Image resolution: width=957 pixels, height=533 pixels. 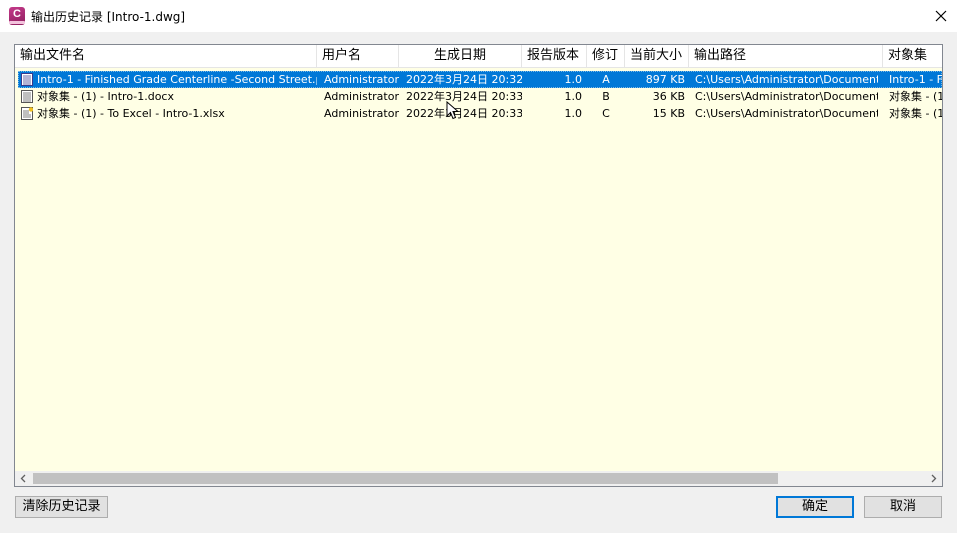 What do you see at coordinates (786, 56) in the screenshot?
I see `column-header-path: 输出路径` at bounding box center [786, 56].